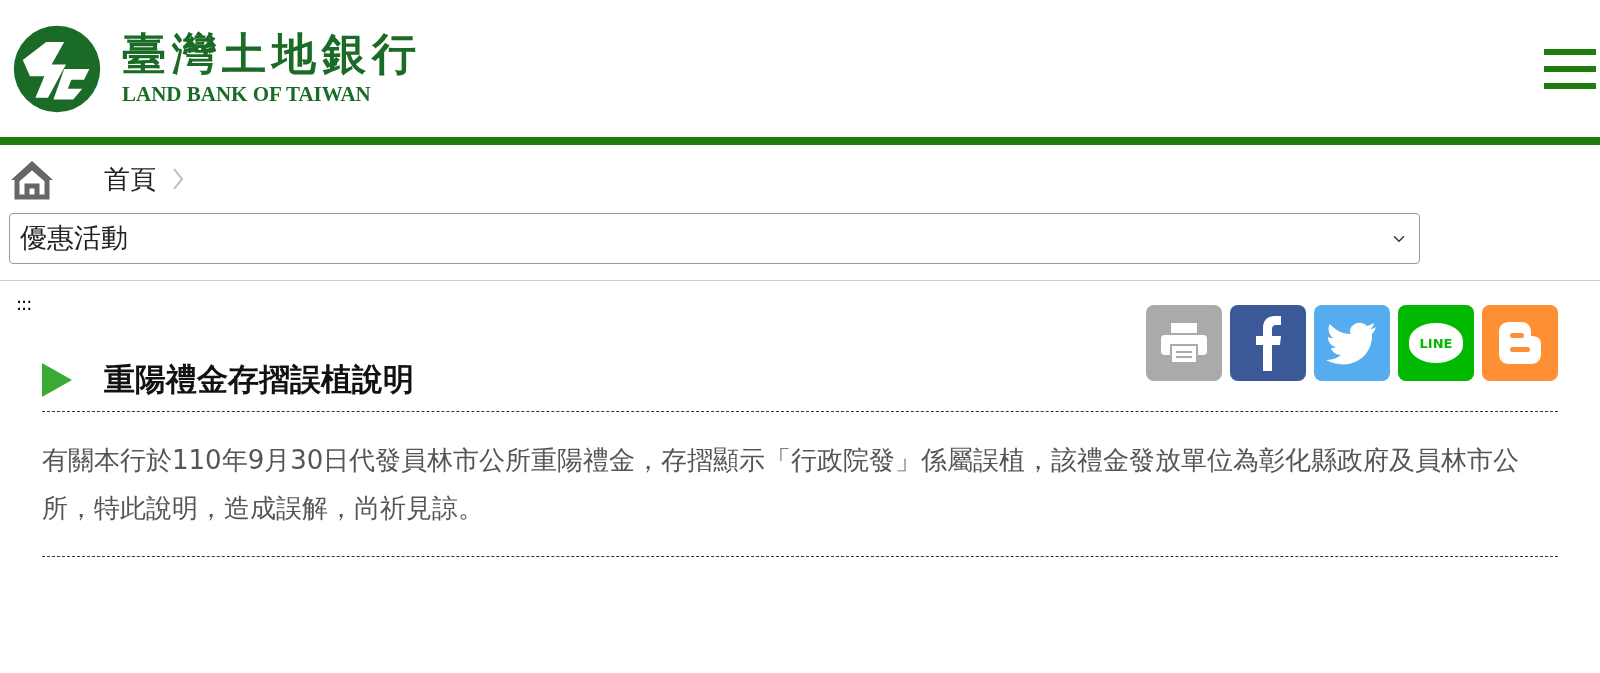 The width and height of the screenshot is (1600, 673). What do you see at coordinates (57, 68) in the screenshot?
I see `bank-logo-icon` at bounding box center [57, 68].